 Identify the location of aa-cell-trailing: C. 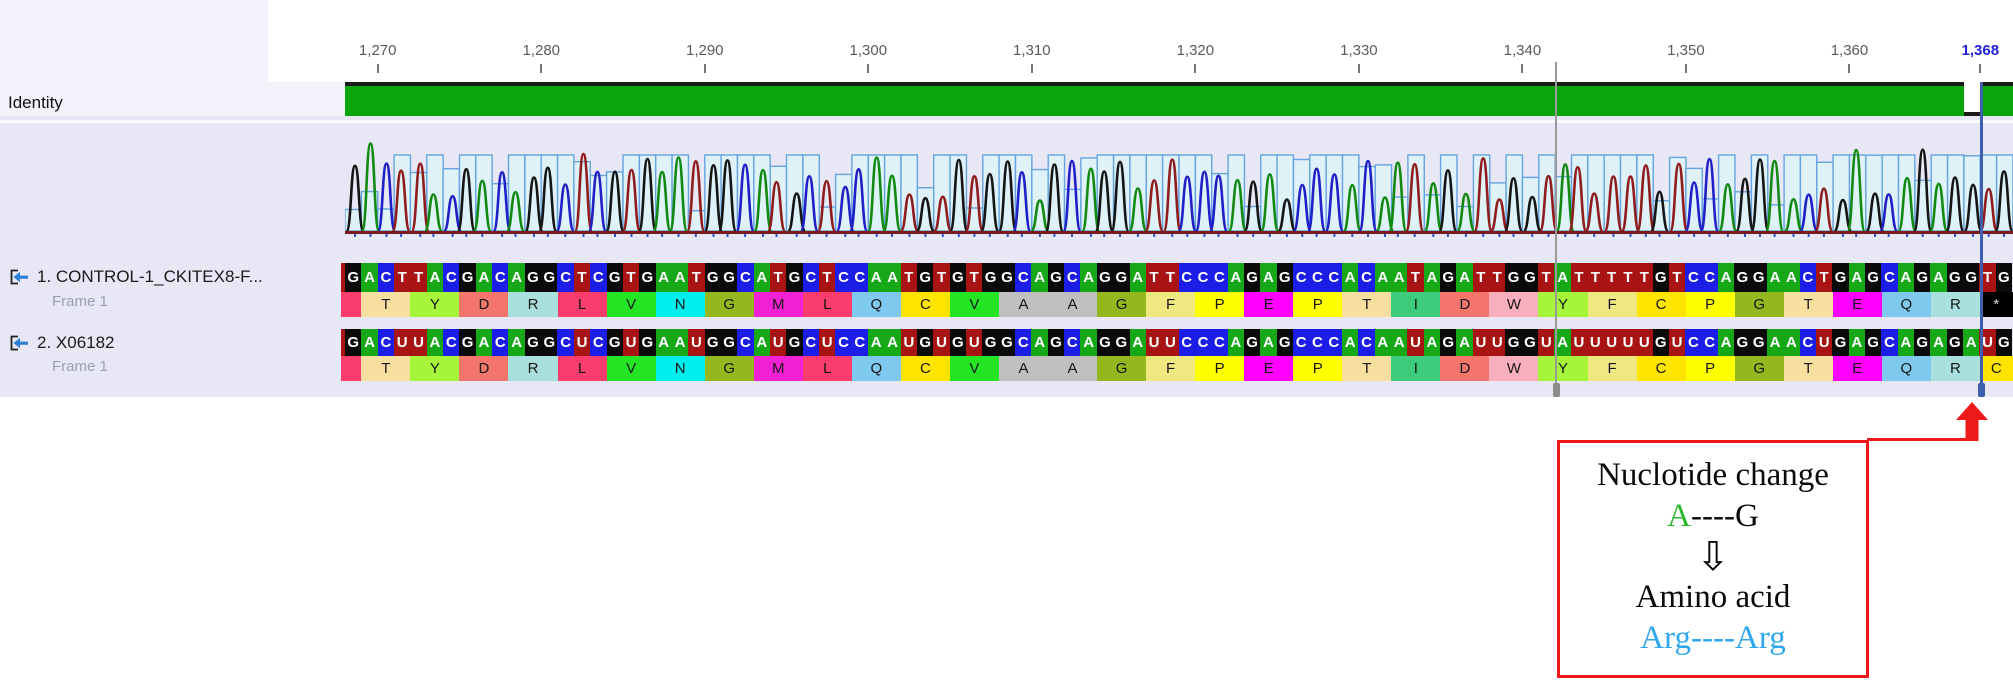
(1996, 368).